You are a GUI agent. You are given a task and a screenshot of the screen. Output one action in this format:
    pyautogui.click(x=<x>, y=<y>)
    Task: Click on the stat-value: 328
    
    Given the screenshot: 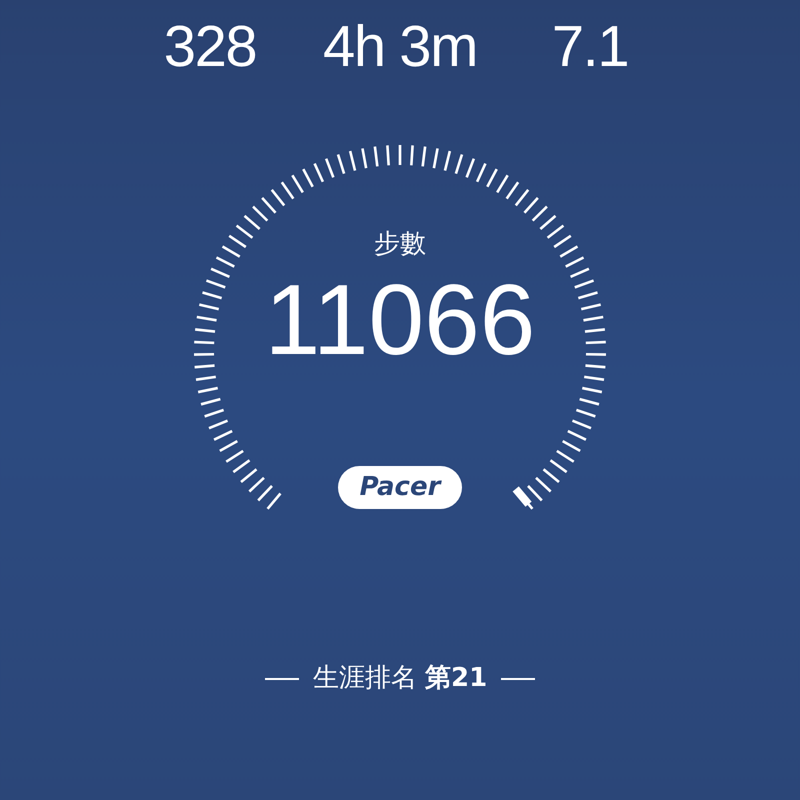 What is the action you would take?
    pyautogui.click(x=210, y=47)
    